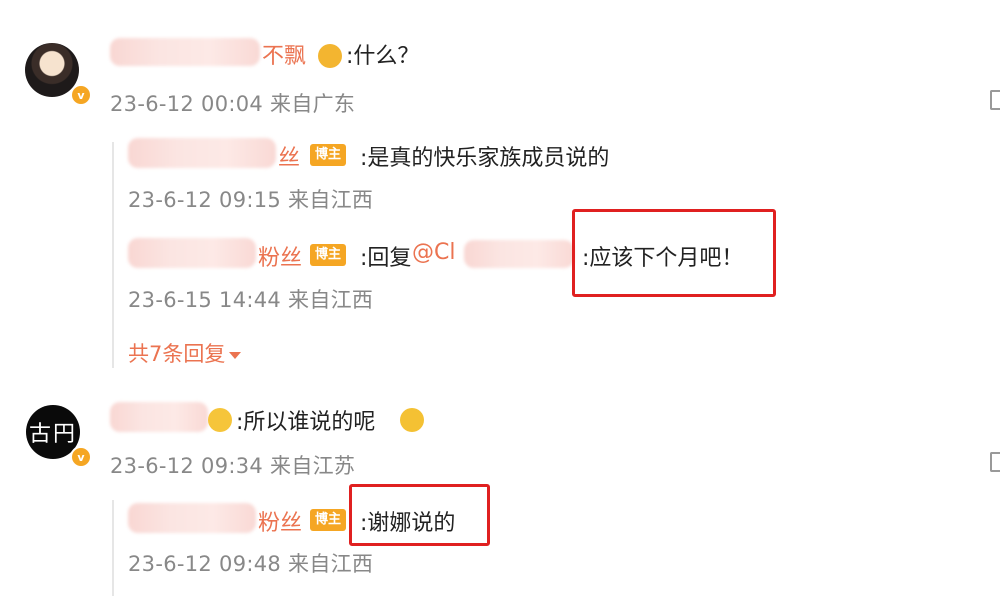 This screenshot has height=596, width=1000. Describe the element at coordinates (383, 56) in the screenshot. I see `comment-text: :什么？` at that location.